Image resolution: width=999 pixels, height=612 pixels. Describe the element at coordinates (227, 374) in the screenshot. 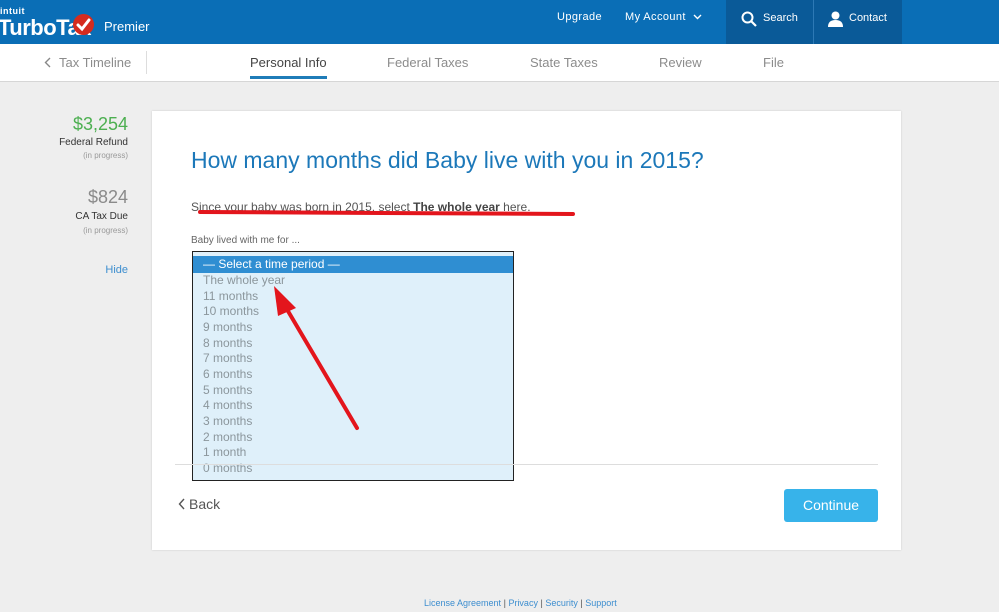

I see `select-option: 6 months` at that location.